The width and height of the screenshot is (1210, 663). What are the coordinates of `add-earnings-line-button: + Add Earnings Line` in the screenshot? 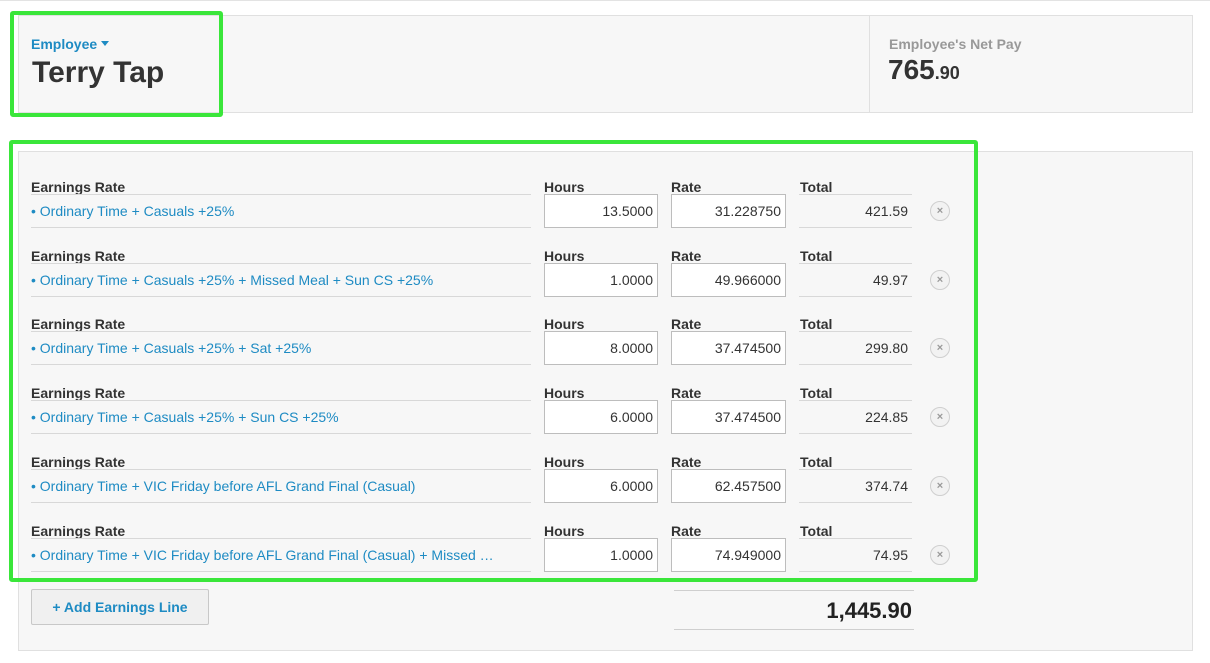 It's located at (120, 607).